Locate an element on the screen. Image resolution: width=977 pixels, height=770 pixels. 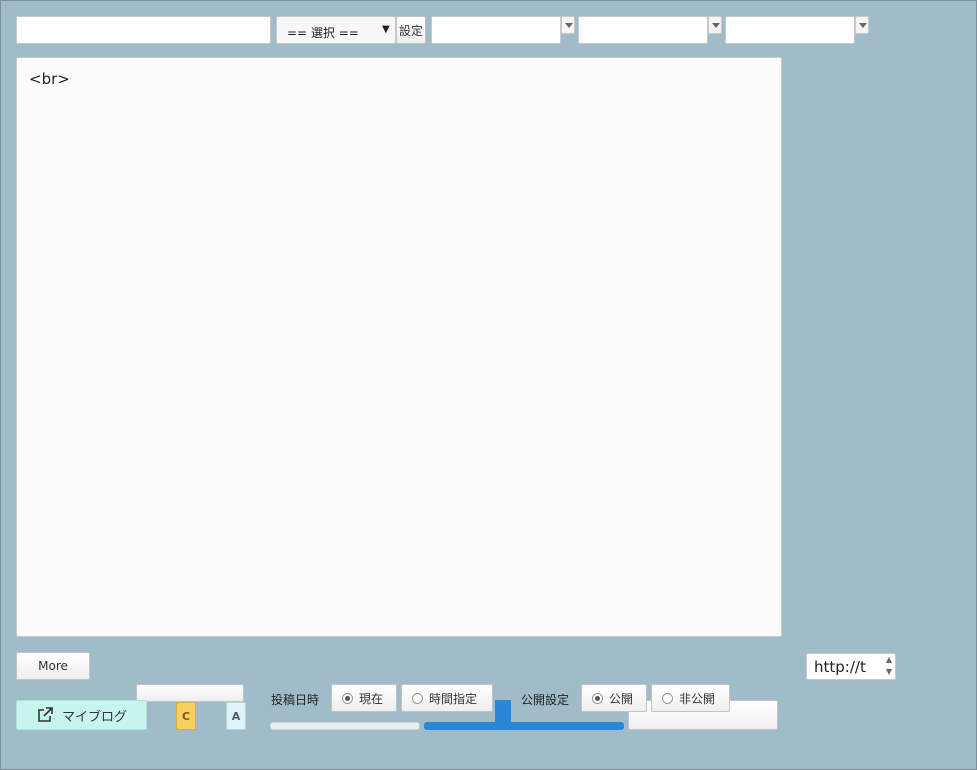
hidden-toggle-button is located at coordinates (190, 693).